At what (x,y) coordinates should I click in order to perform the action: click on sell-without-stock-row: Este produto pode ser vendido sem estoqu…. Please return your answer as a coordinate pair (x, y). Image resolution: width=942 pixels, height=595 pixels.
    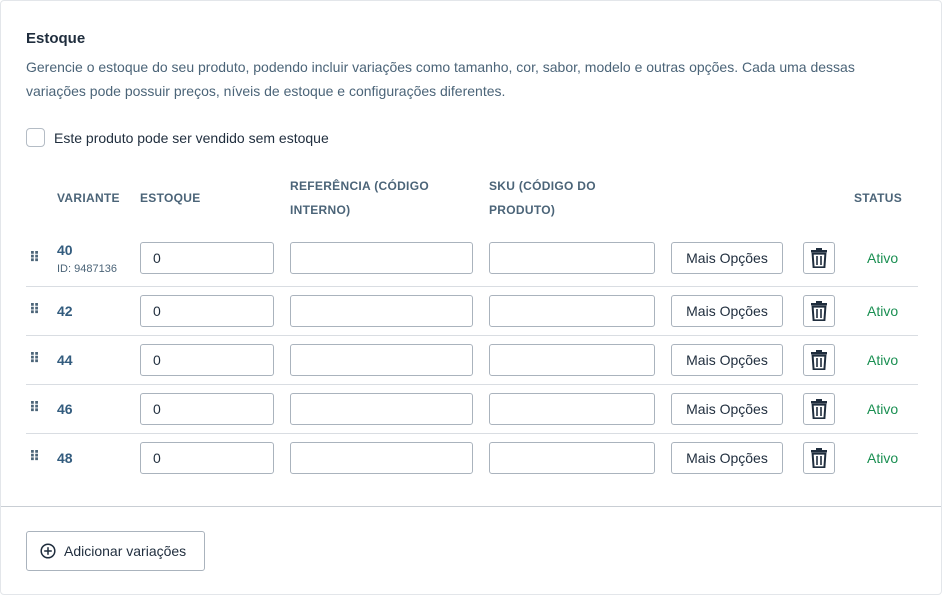
    Looking at the image, I should click on (177, 137).